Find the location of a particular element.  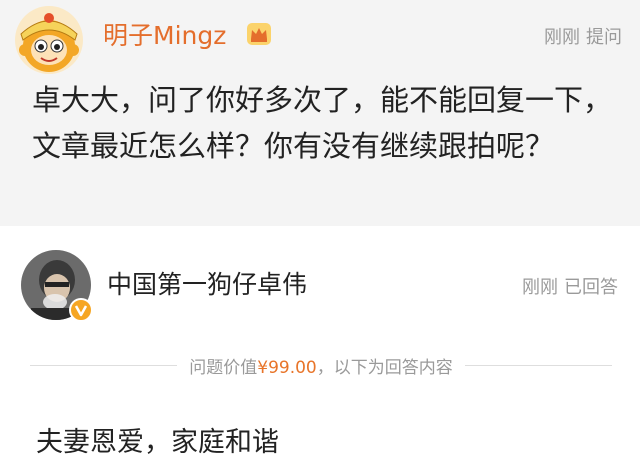

answer-meta: 刚刚 已回答 is located at coordinates (570, 288).